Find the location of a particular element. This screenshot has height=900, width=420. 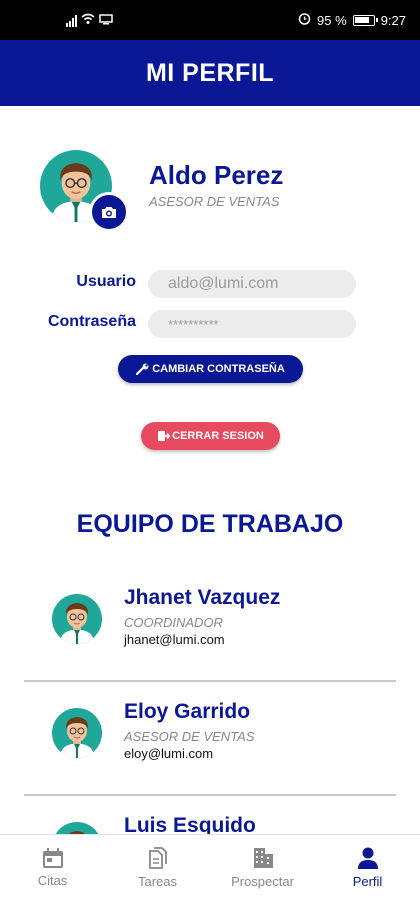

status-bar: 95 % 9:27 is located at coordinates (210, 20).